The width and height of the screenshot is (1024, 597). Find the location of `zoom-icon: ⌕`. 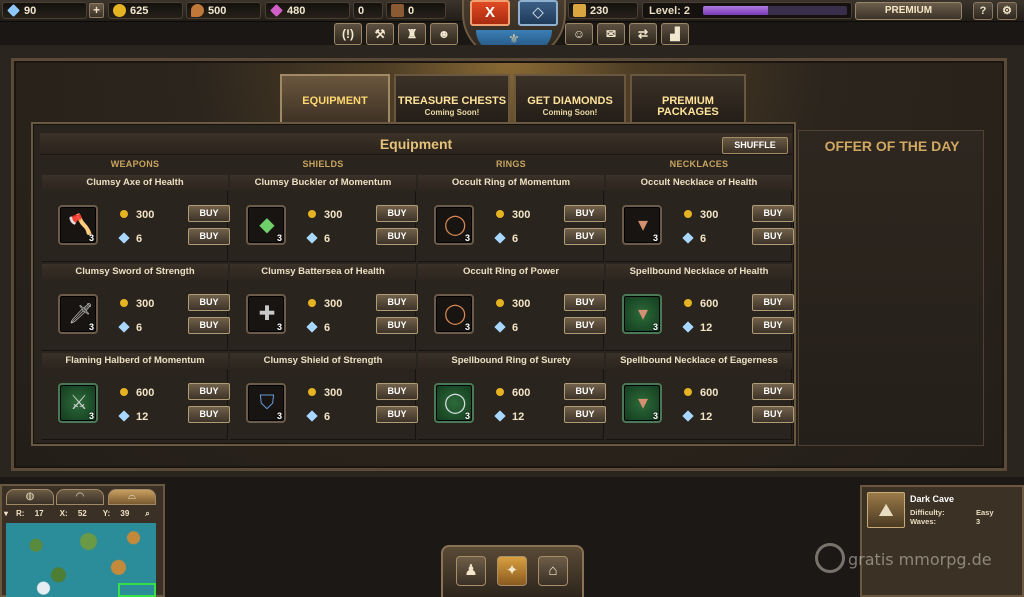

zoom-icon: ⌕ is located at coordinates (147, 515).